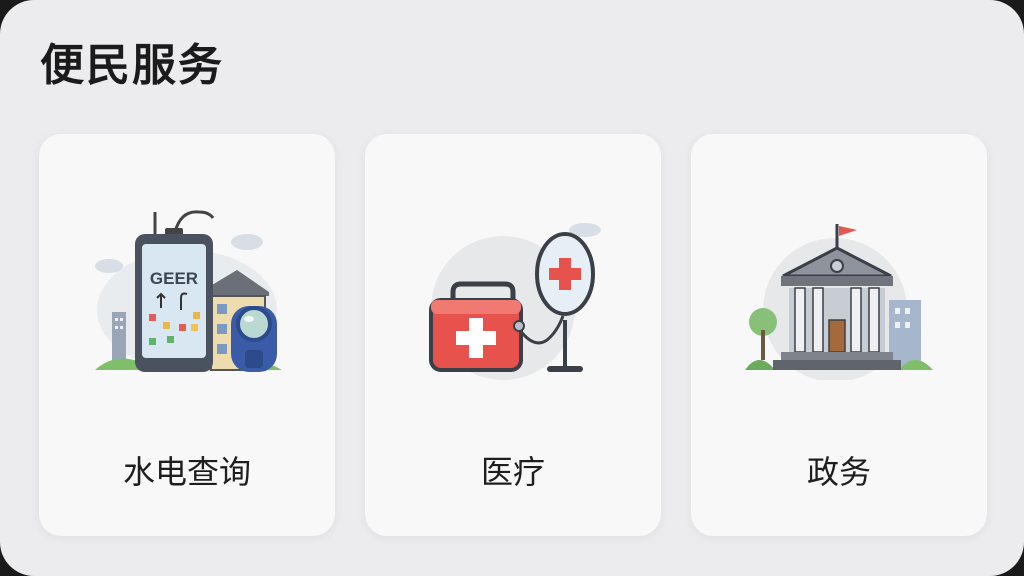 The image size is (1024, 576). Describe the element at coordinates (512, 472) in the screenshot. I see `medical-label: 医疗` at that location.